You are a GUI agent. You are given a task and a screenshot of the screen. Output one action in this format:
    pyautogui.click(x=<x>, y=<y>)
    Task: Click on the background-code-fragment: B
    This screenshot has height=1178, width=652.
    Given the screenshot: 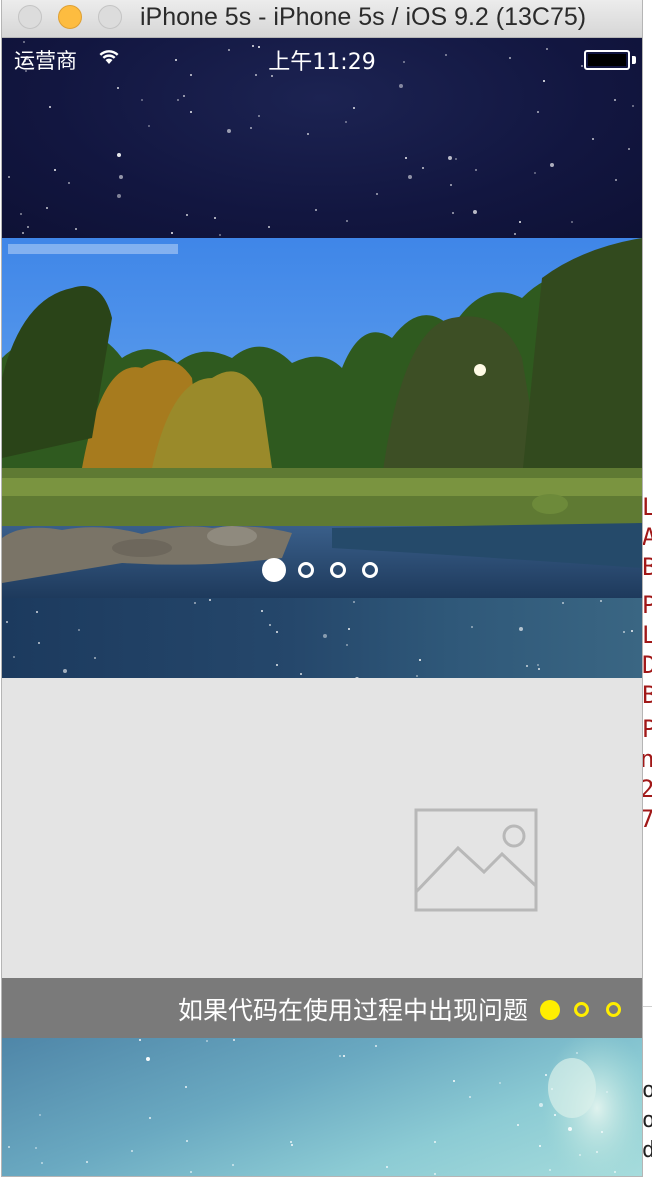 What is the action you would take?
    pyautogui.click(x=647, y=695)
    